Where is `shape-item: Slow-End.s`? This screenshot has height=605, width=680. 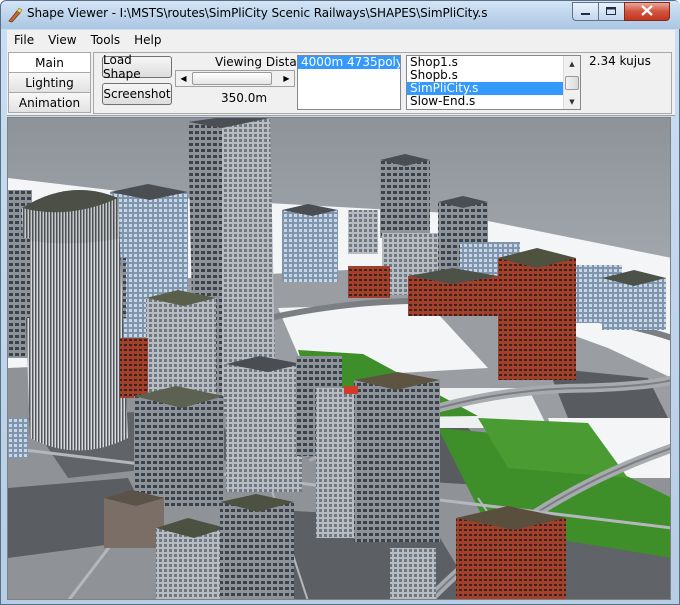 shape-item: Slow-End.s is located at coordinates (493, 101).